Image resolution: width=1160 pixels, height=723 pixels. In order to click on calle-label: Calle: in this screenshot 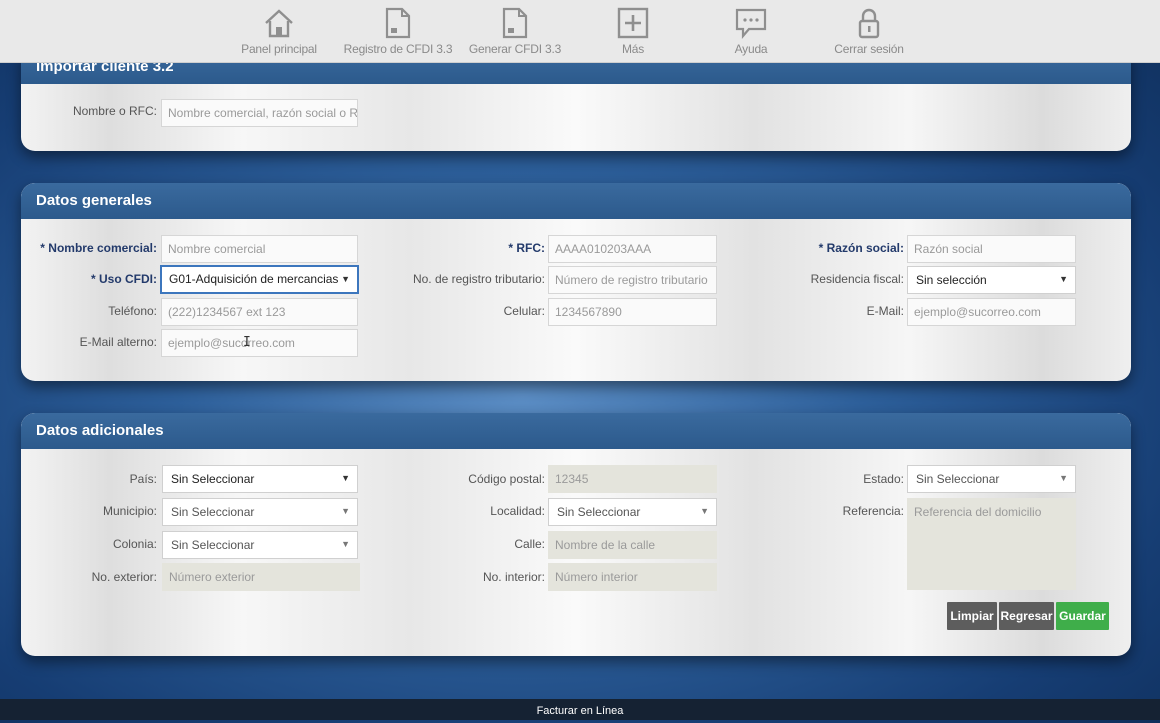, I will do `click(529, 544)`.